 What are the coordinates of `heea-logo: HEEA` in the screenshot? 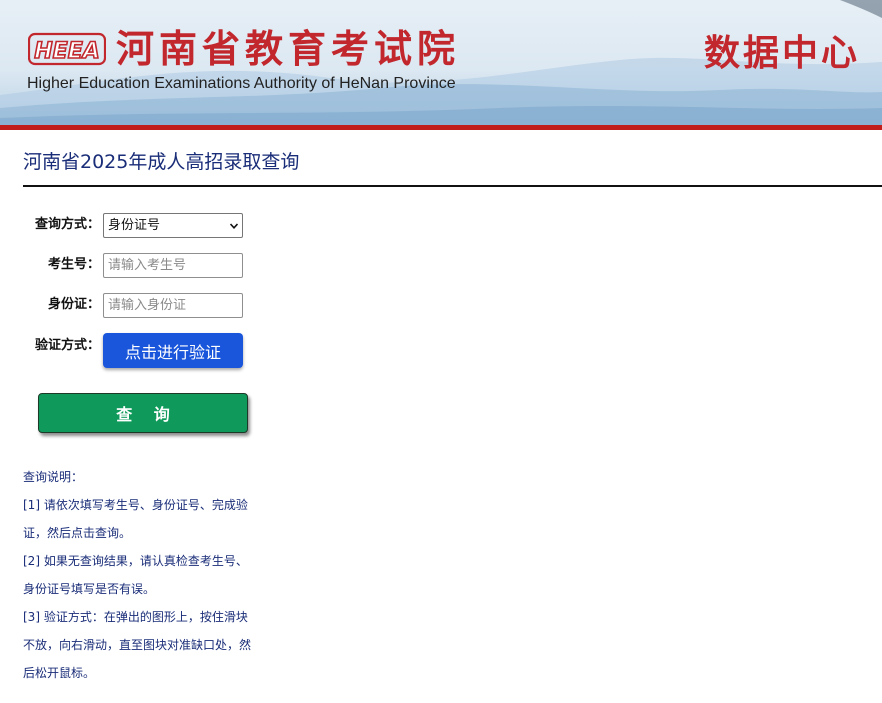 It's located at (67, 49).